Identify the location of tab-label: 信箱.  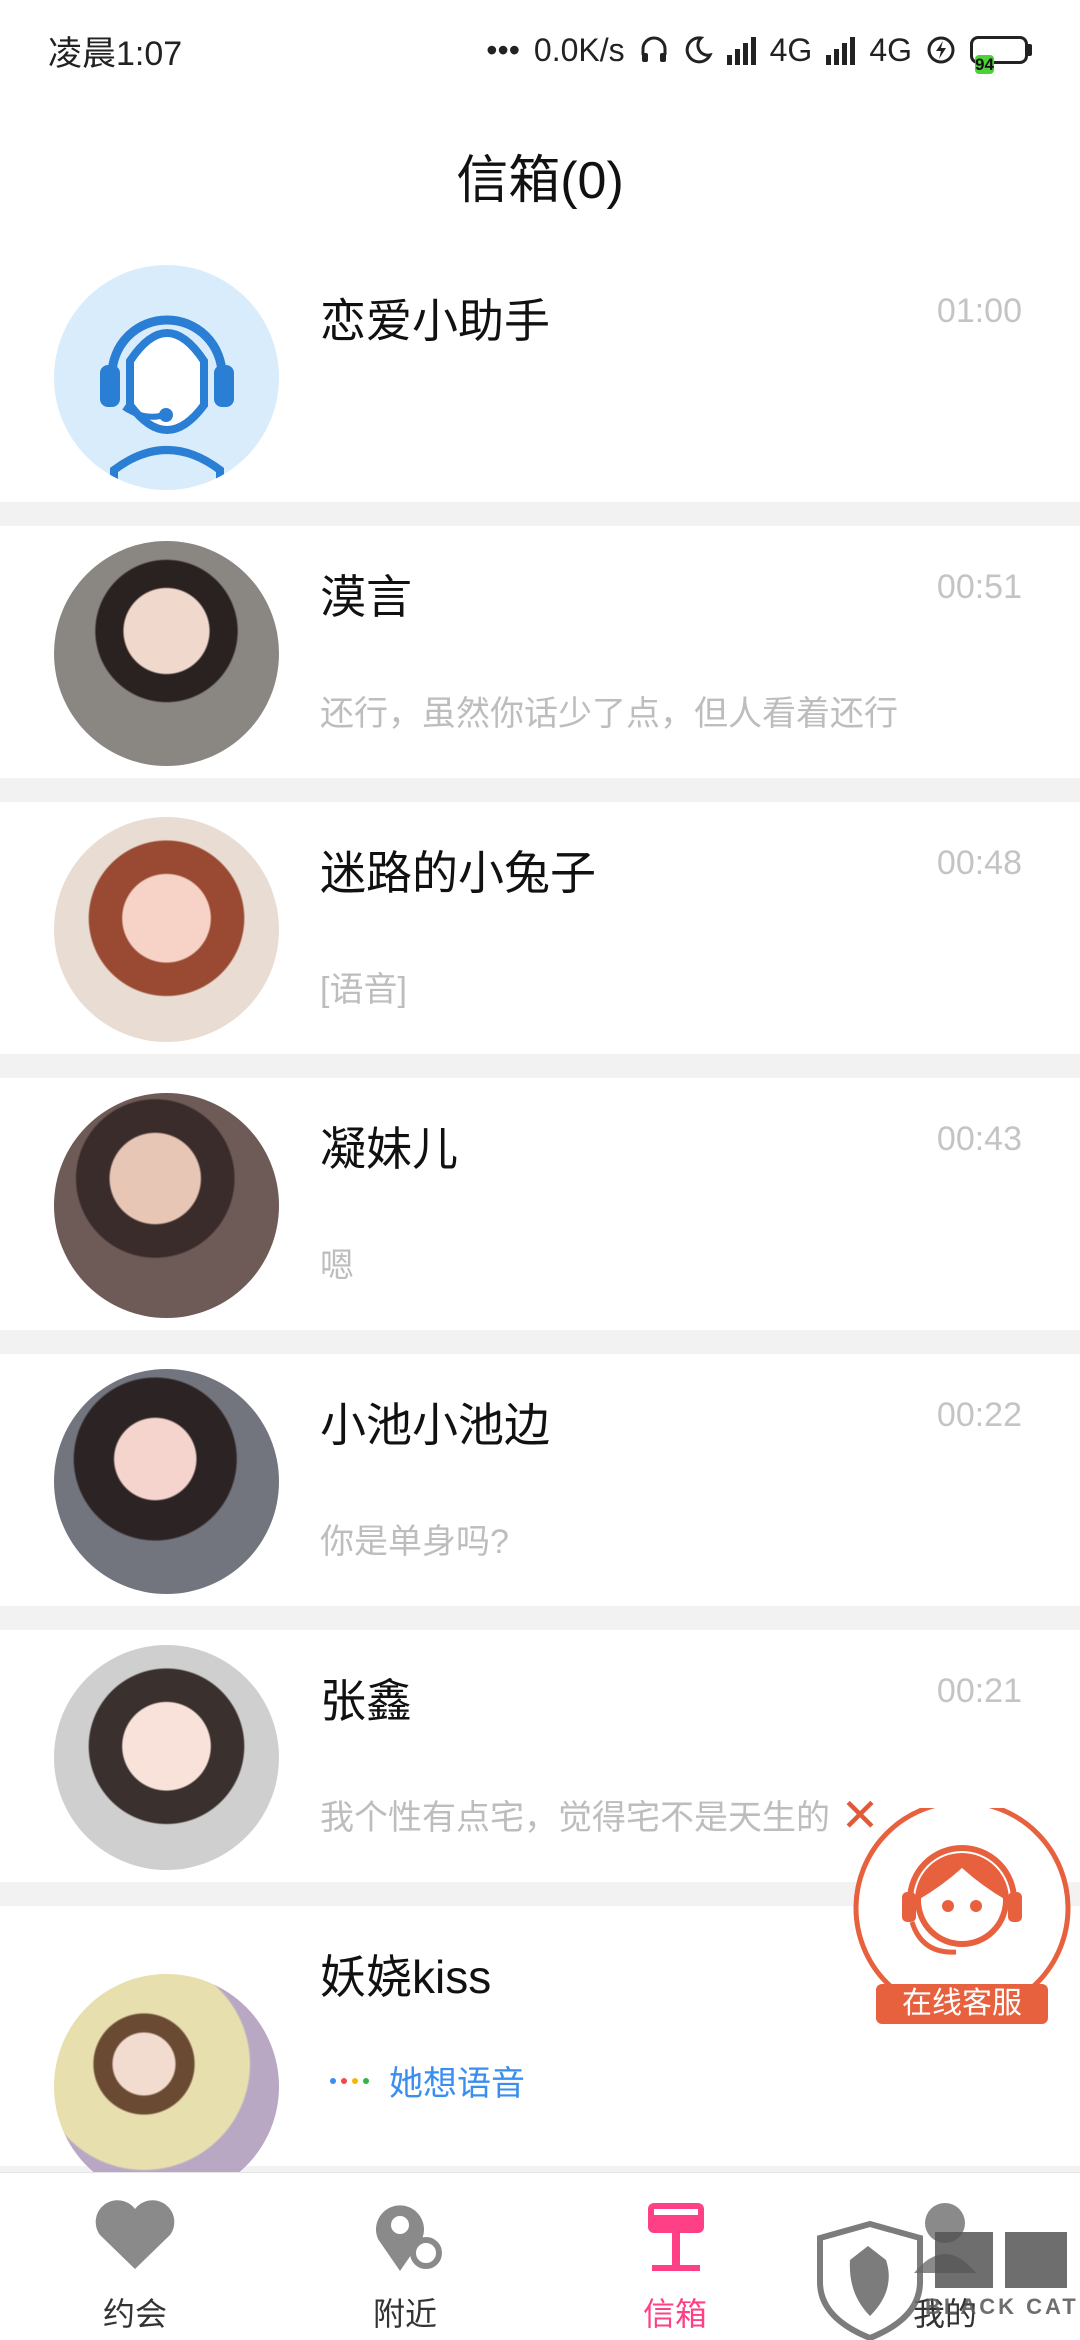
(674, 2314).